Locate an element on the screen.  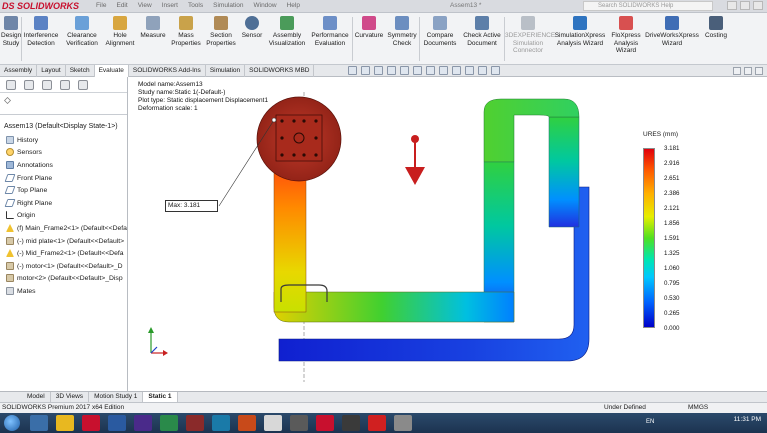
performance-evaluation-button: Performance Evaluation is located at coordinates (330, 31).